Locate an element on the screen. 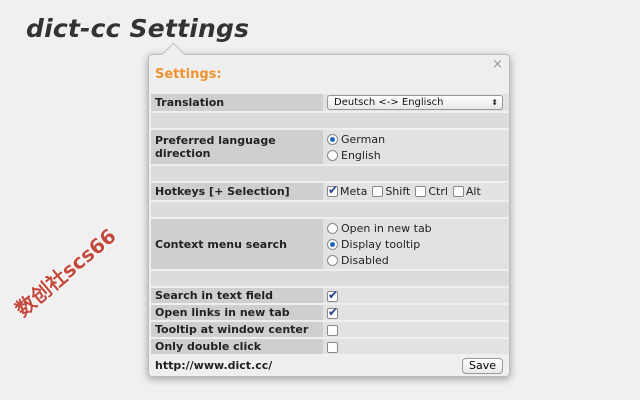 This screenshot has height=400, width=640. context-menu-label: Context menu search is located at coordinates (237, 244).